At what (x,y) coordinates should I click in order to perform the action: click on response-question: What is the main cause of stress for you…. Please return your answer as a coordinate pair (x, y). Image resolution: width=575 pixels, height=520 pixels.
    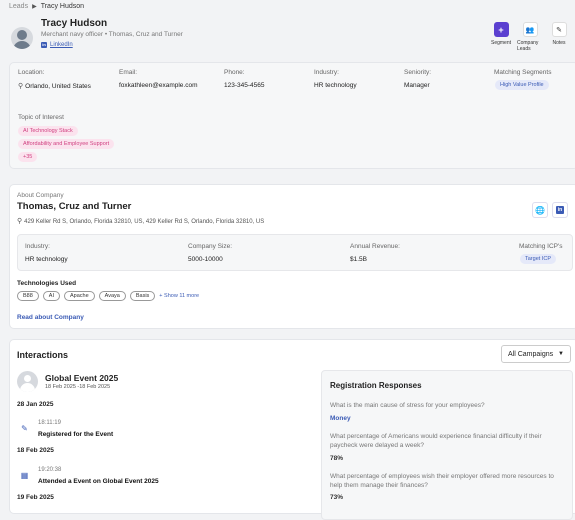
    Looking at the image, I should click on (407, 405).